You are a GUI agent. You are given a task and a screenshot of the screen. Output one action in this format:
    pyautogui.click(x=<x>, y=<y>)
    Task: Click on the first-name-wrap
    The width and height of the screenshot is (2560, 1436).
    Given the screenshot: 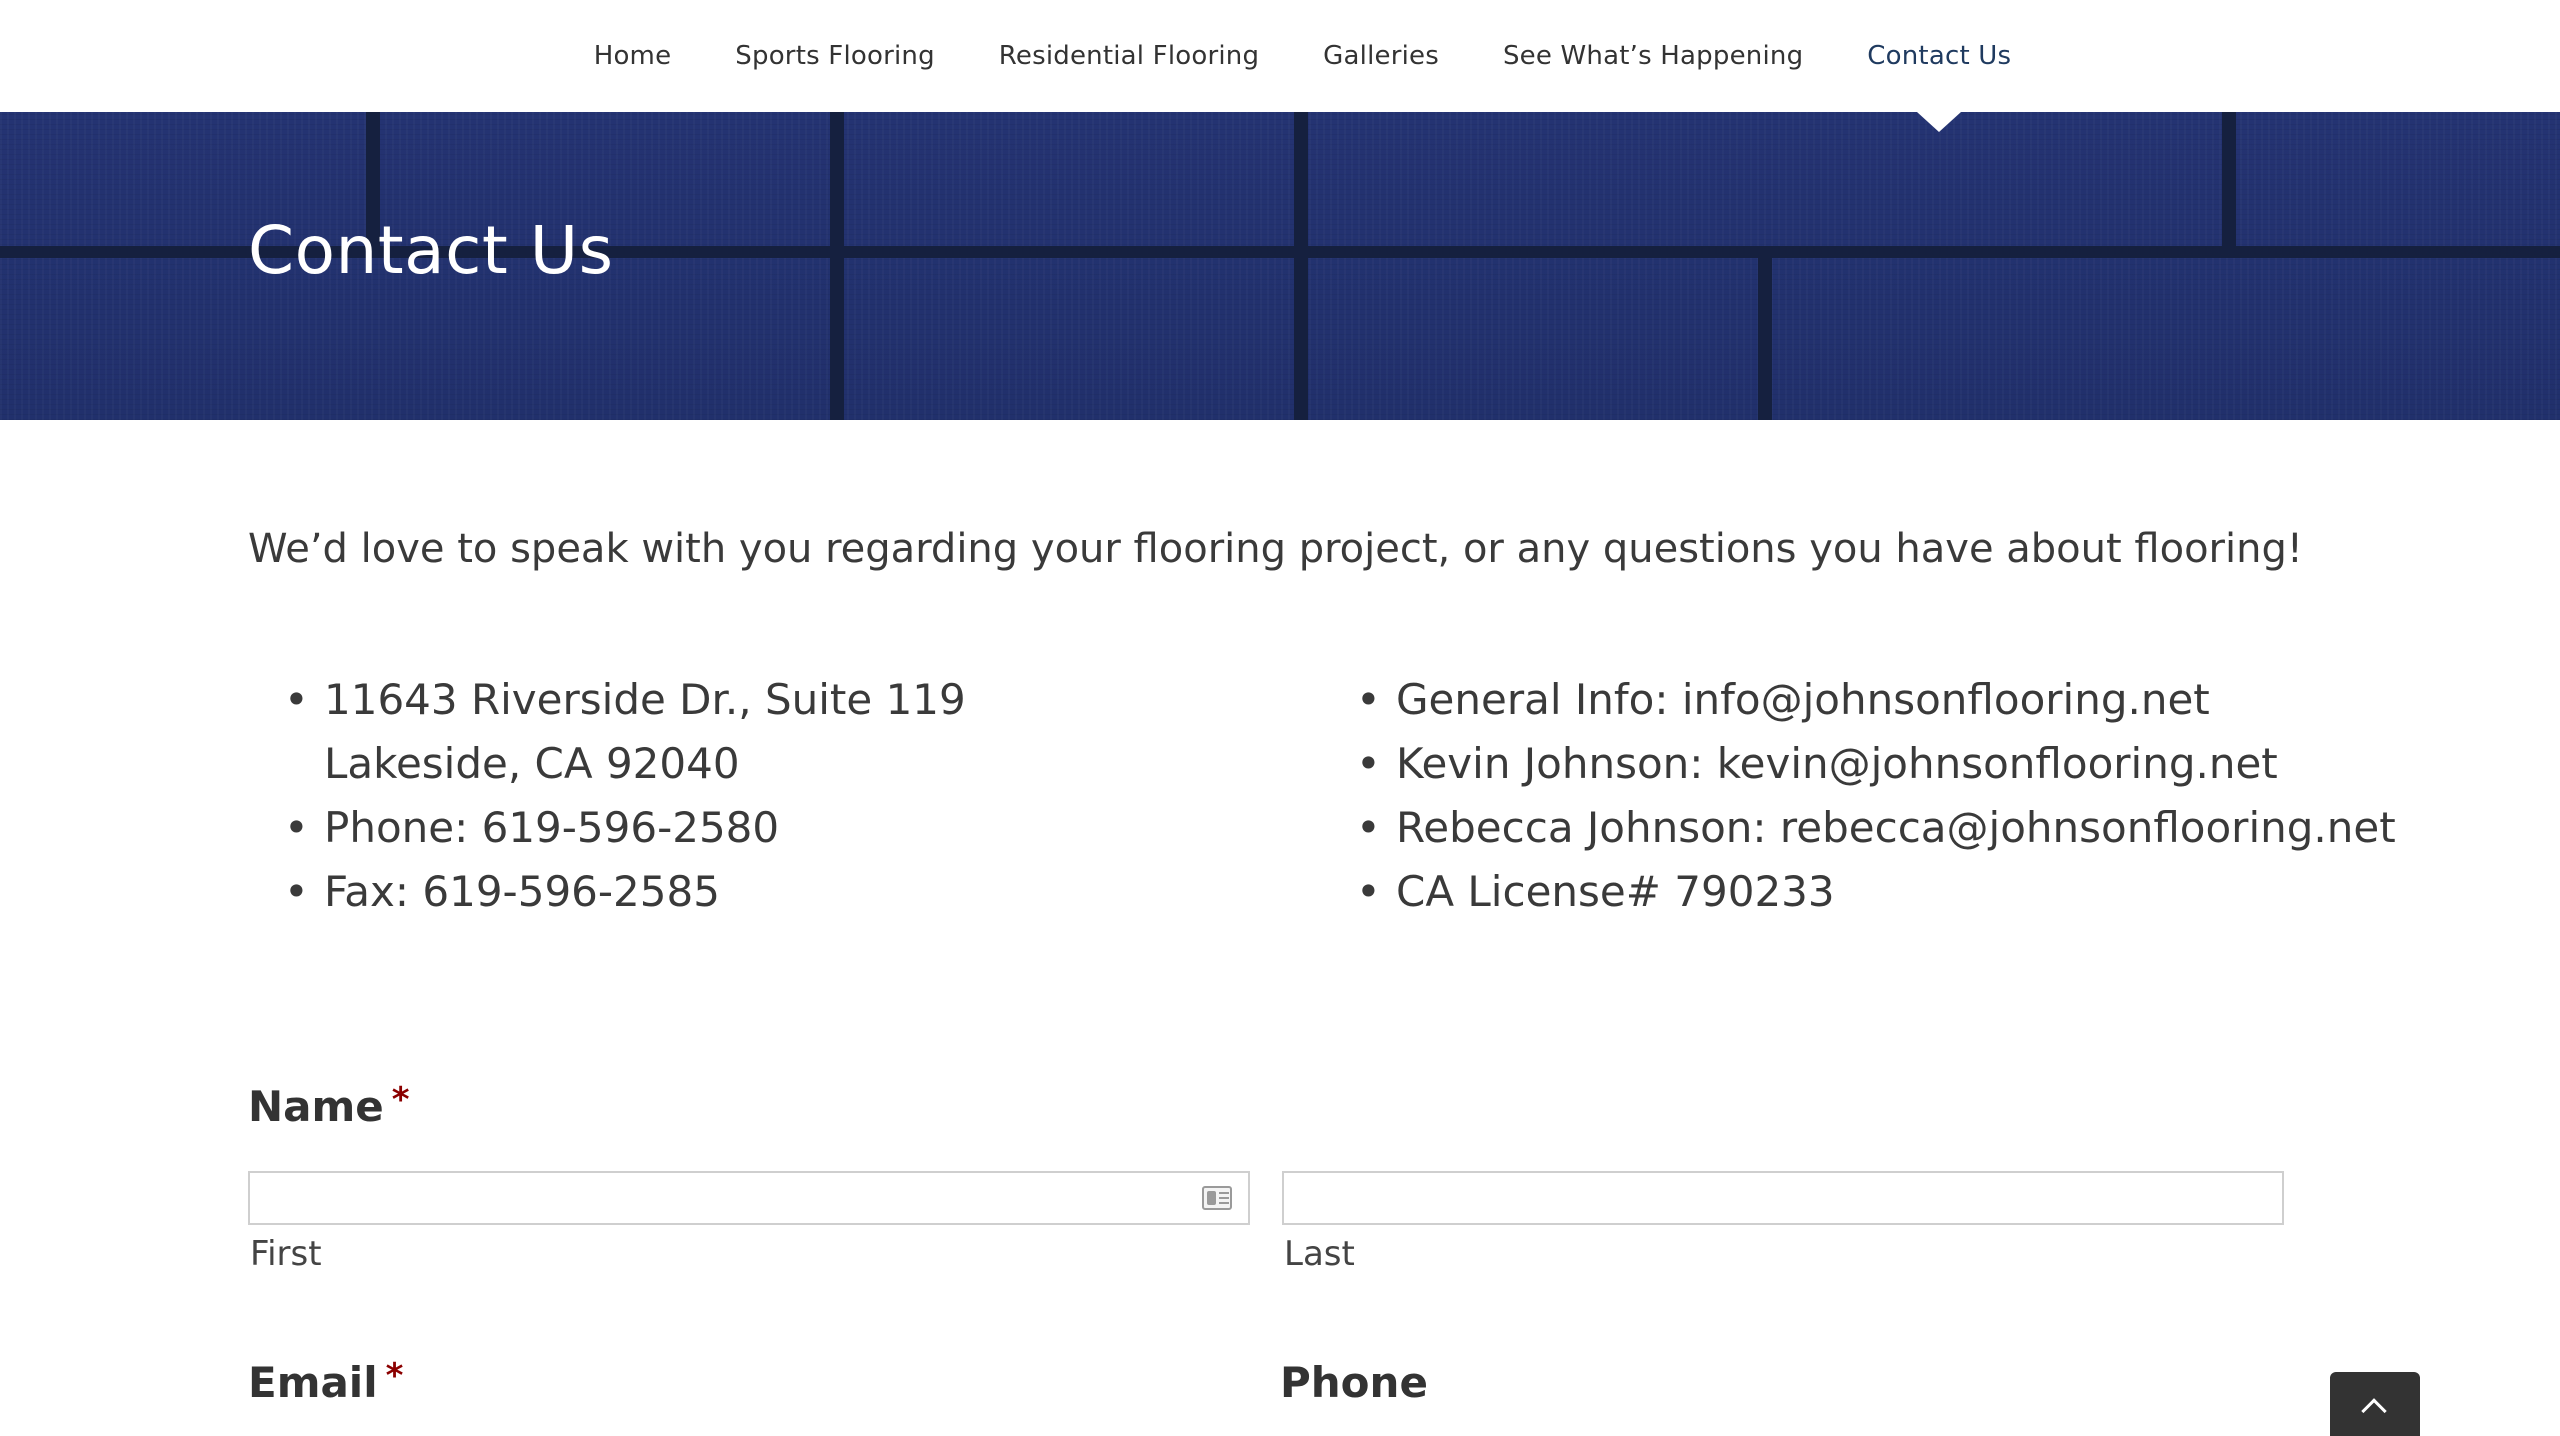 What is the action you would take?
    pyautogui.click(x=749, y=1198)
    